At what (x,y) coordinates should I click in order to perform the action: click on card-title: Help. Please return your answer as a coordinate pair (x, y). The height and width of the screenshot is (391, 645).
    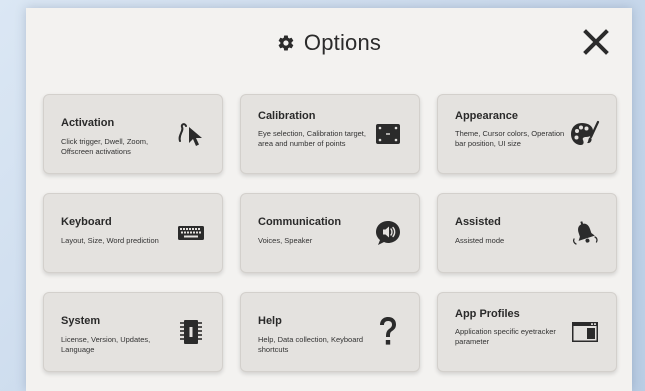
    Looking at the image, I should click on (270, 321).